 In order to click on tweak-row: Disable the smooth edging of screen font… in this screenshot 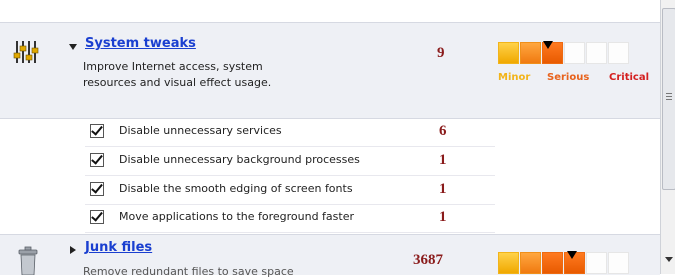, I will do `click(290, 190)`.